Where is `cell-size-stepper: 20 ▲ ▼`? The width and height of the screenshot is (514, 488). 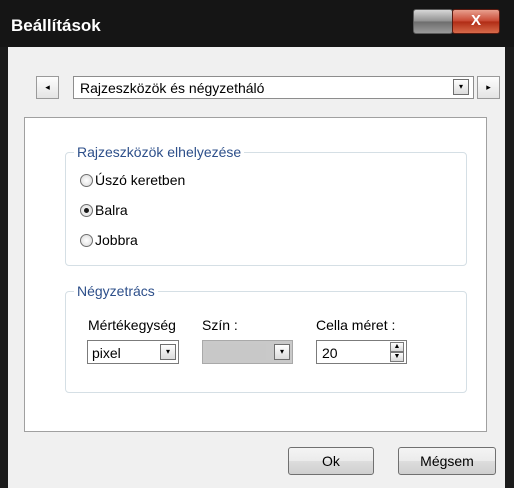 cell-size-stepper: 20 ▲ ▼ is located at coordinates (361, 352).